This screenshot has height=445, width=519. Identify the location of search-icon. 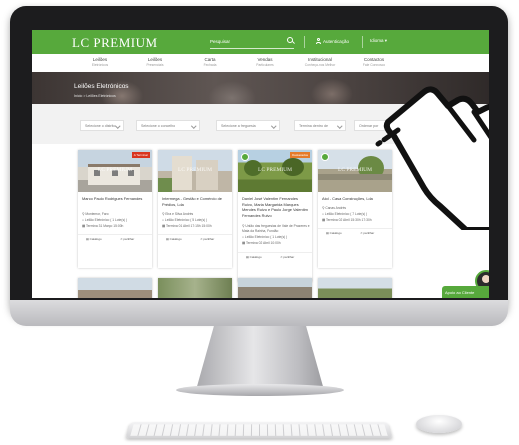
(290, 40).